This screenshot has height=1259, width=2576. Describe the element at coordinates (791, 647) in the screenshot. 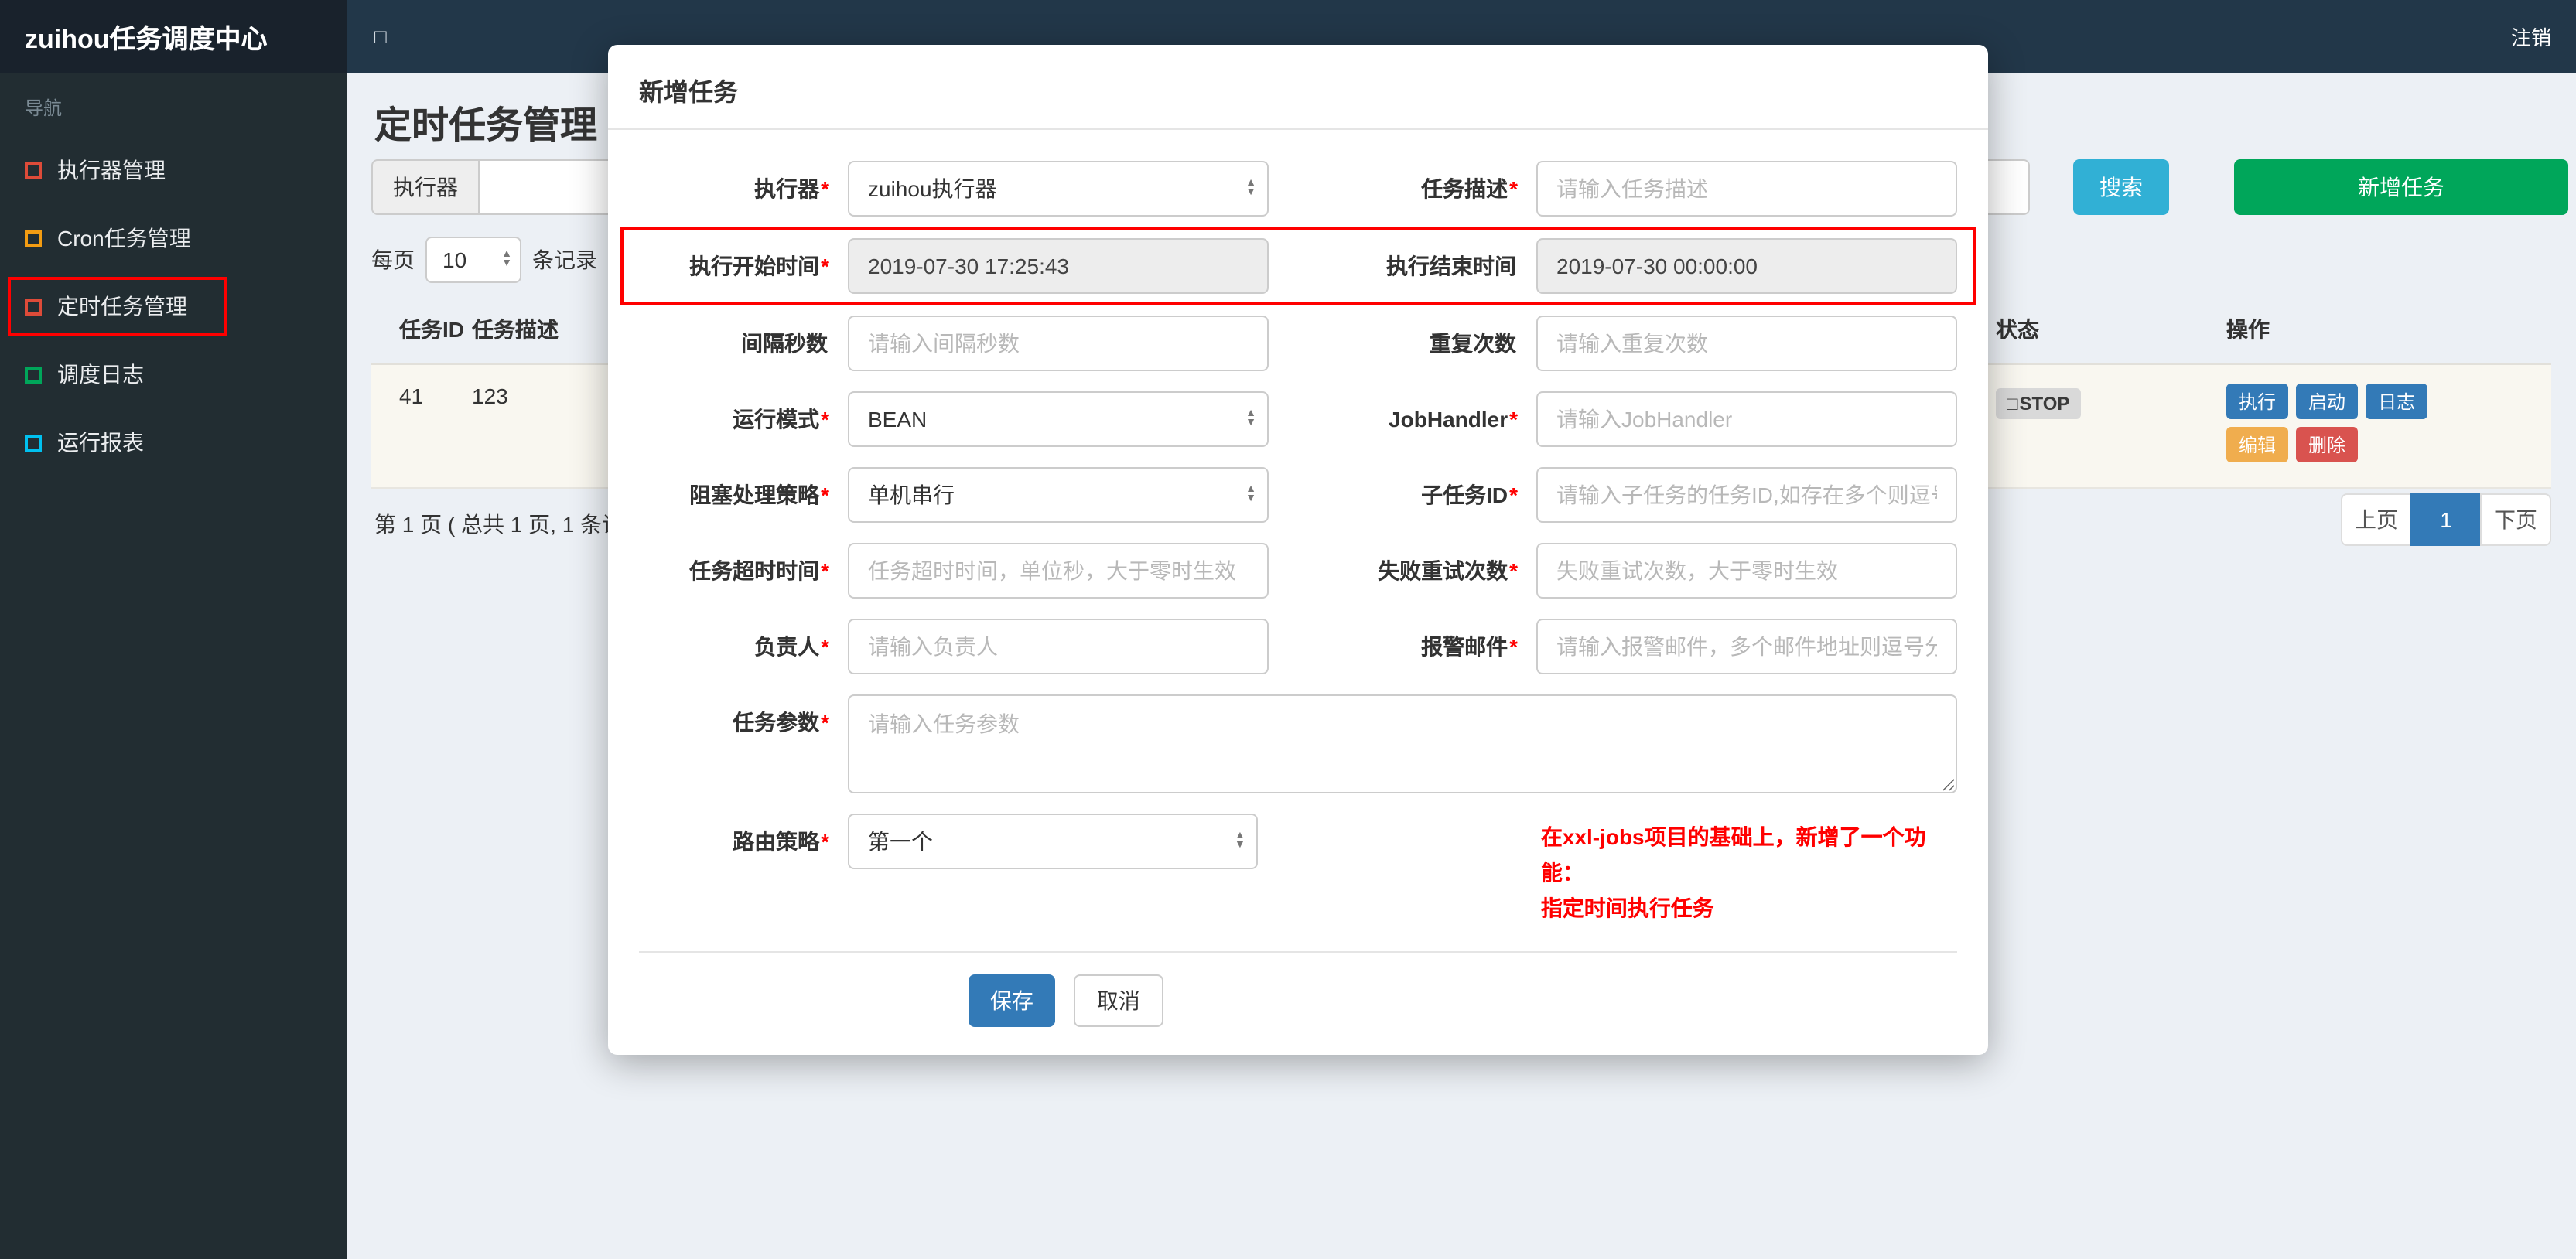

I see `author-label: 负责人 *` at that location.